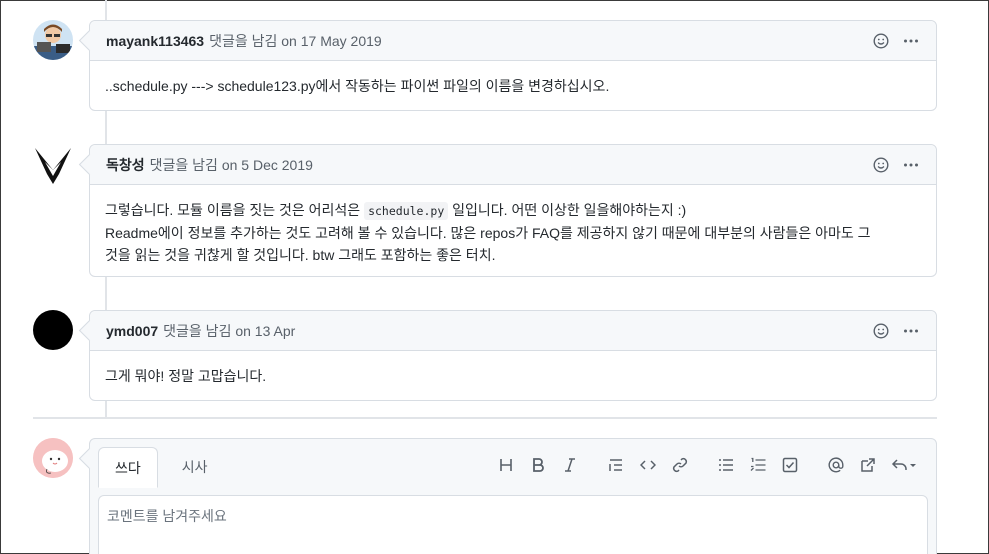 The width and height of the screenshot is (989, 554). What do you see at coordinates (53, 458) in the screenshot?
I see `avatar-current-user` at bounding box center [53, 458].